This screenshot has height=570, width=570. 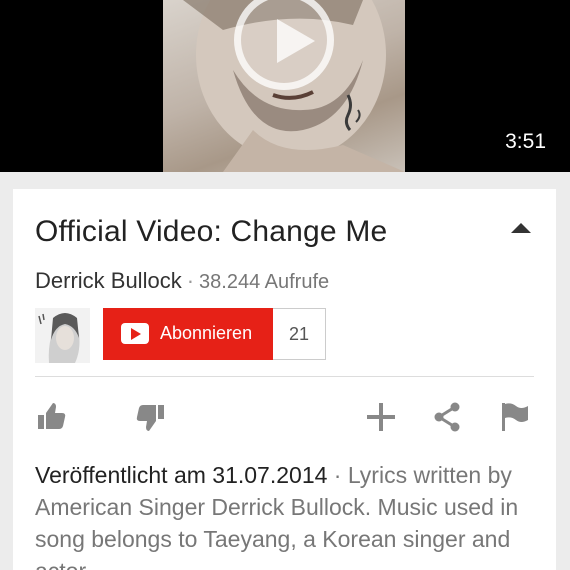 What do you see at coordinates (108, 280) in the screenshot?
I see `channel-name: Derrick Bullock` at bounding box center [108, 280].